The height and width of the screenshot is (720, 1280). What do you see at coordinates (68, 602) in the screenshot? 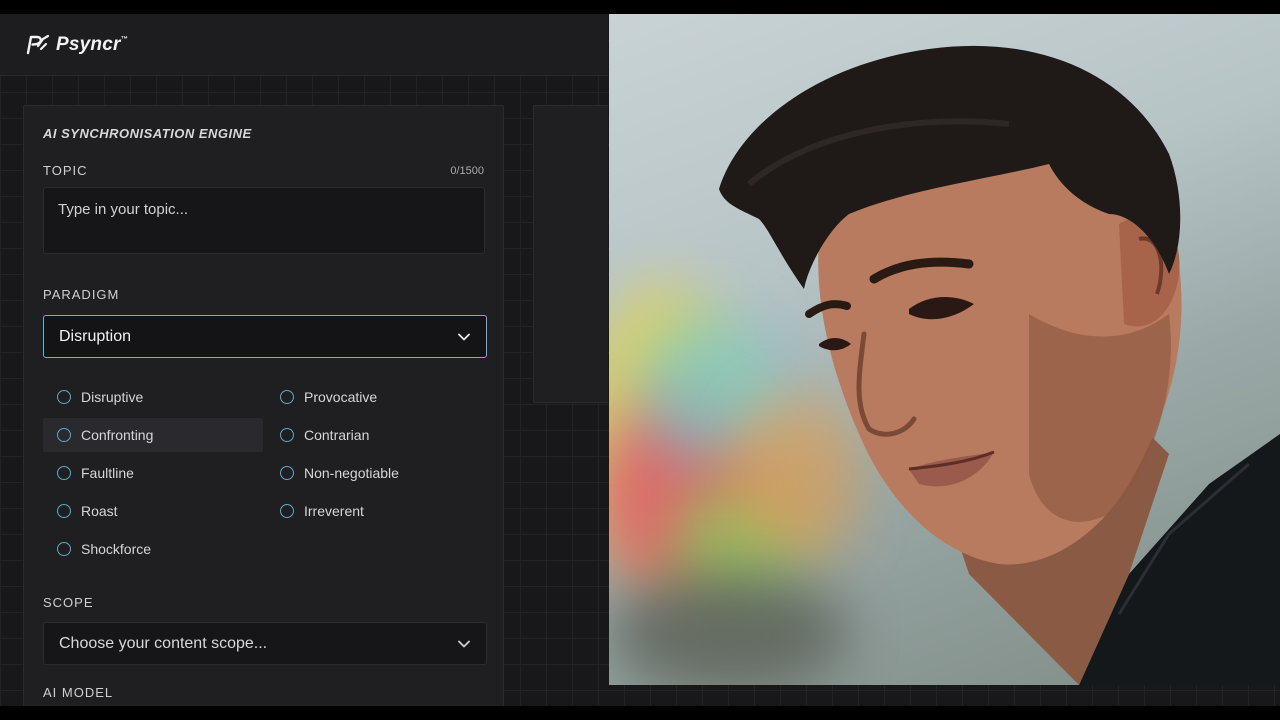
I see `scope-label: SCOPE` at bounding box center [68, 602].